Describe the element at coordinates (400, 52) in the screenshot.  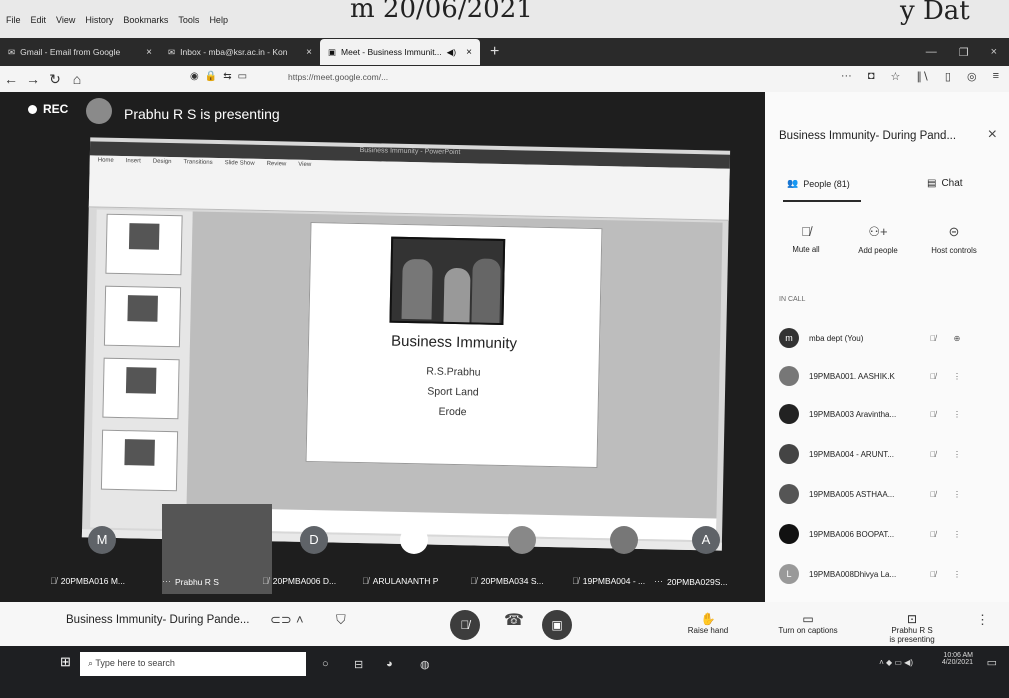
I see `tab-meet: ▣ Meet - Business Immunit... ◀) ×` at that location.